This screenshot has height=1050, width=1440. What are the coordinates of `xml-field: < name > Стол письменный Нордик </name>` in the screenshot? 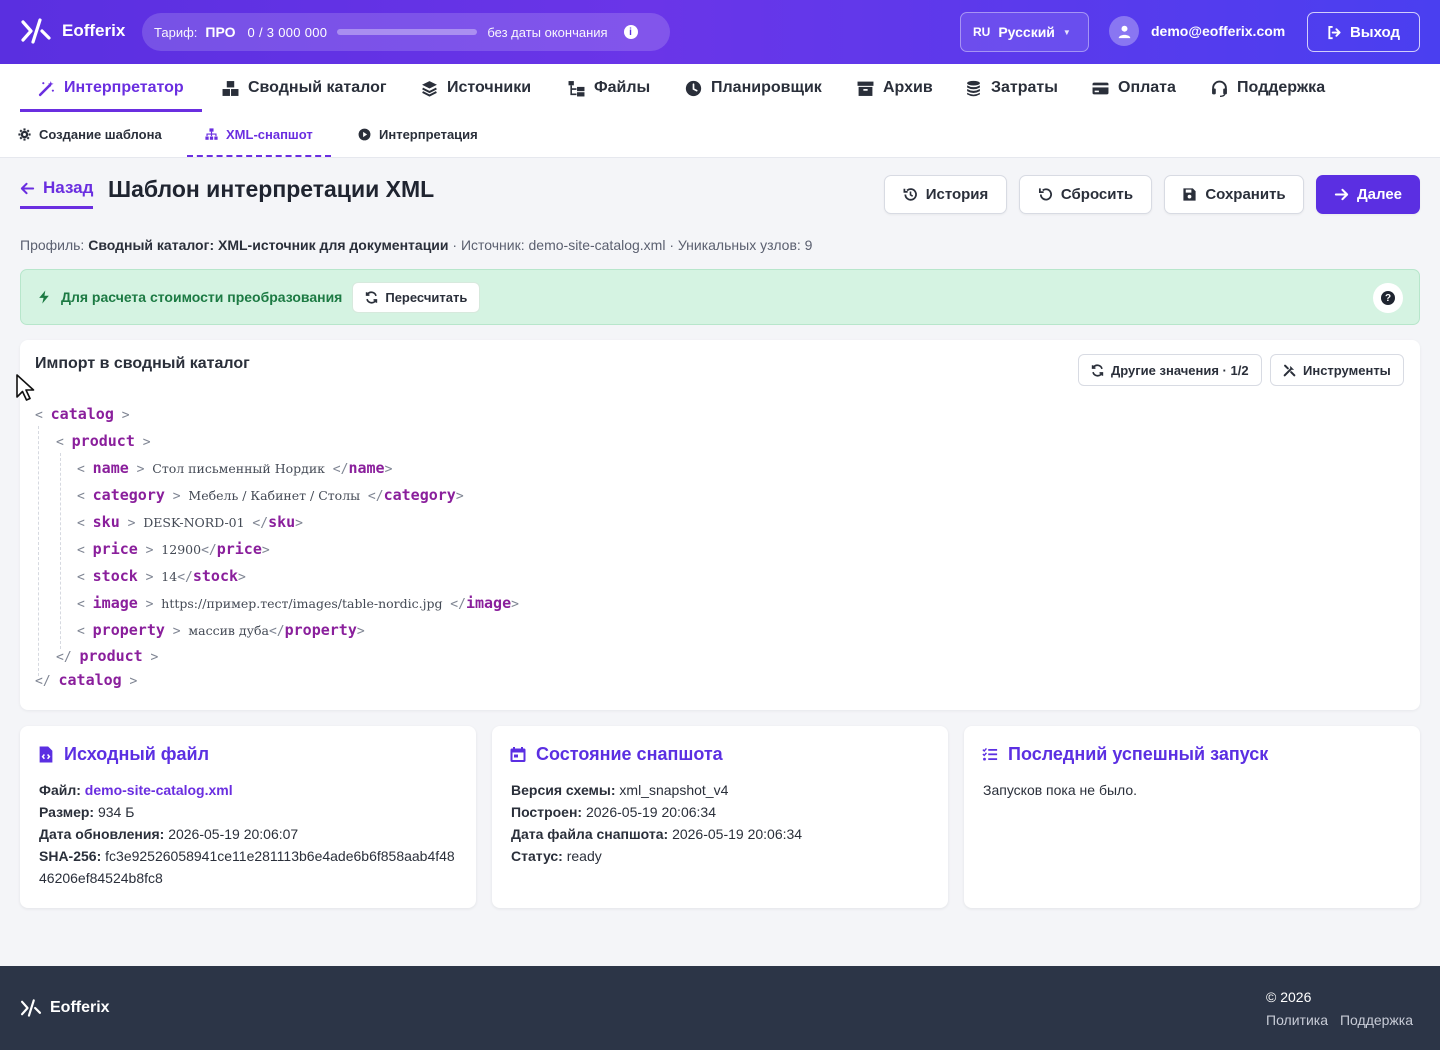 It's located at (234, 468).